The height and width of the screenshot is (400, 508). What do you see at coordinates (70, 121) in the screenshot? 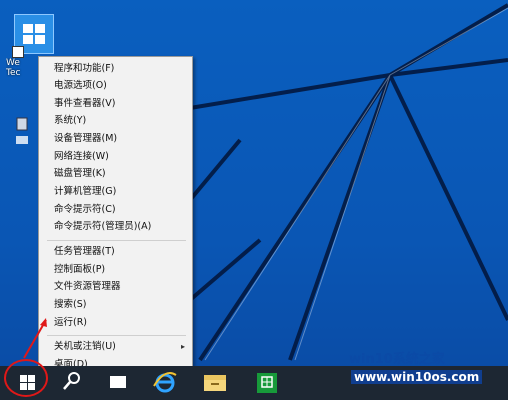
I see `menu-item-system: 系统(Y)` at bounding box center [70, 121].